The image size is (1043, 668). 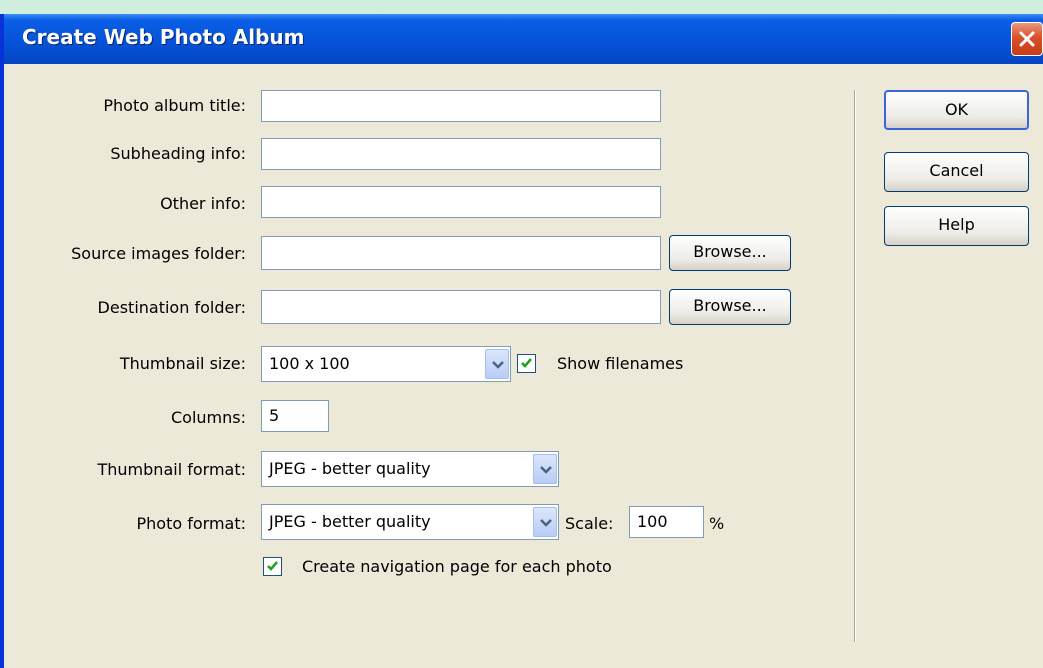 I want to click on source-folder-input, so click(x=461, y=253).